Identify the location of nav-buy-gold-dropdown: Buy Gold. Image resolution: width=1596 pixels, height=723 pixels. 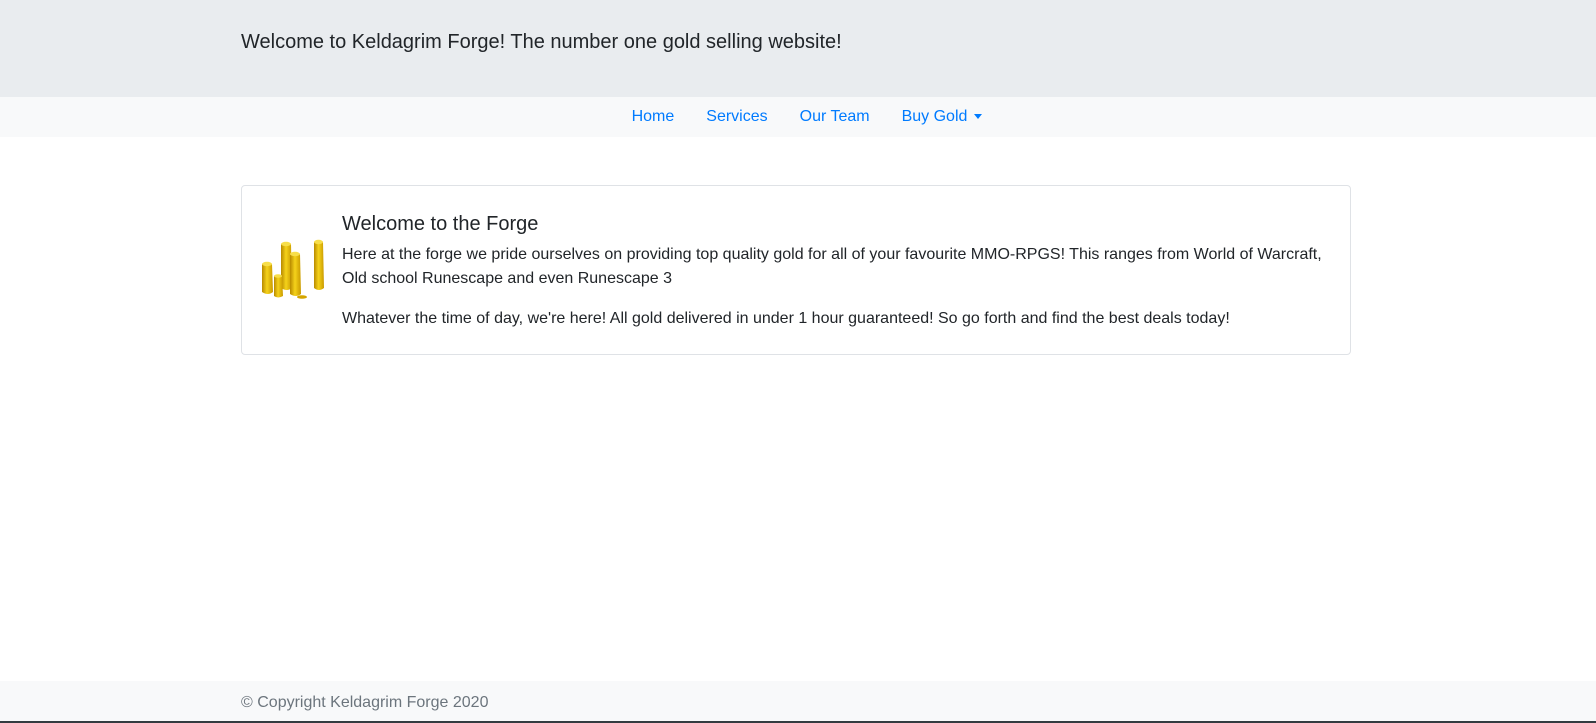
(942, 117).